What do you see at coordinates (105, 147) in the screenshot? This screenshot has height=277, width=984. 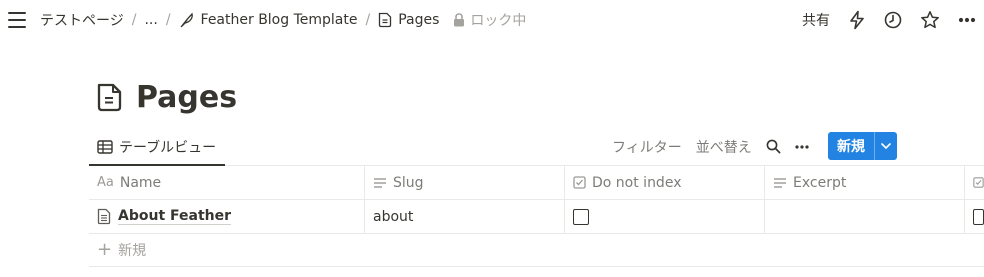 I see `table-icon` at bounding box center [105, 147].